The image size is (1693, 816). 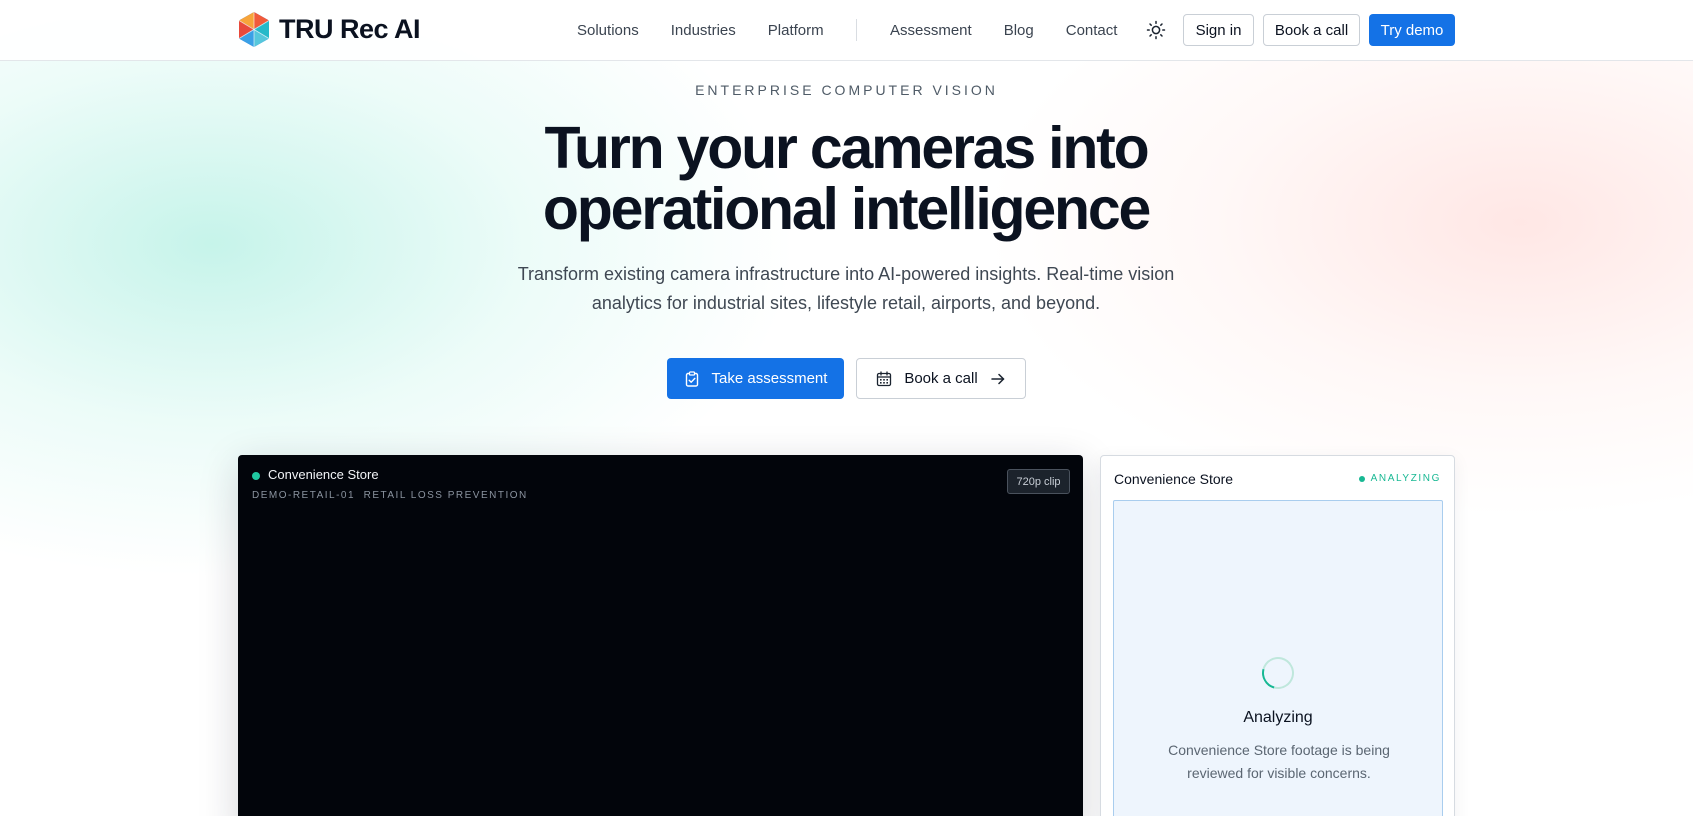 I want to click on analysis-card-title: Convenience Store, so click(x=1174, y=479).